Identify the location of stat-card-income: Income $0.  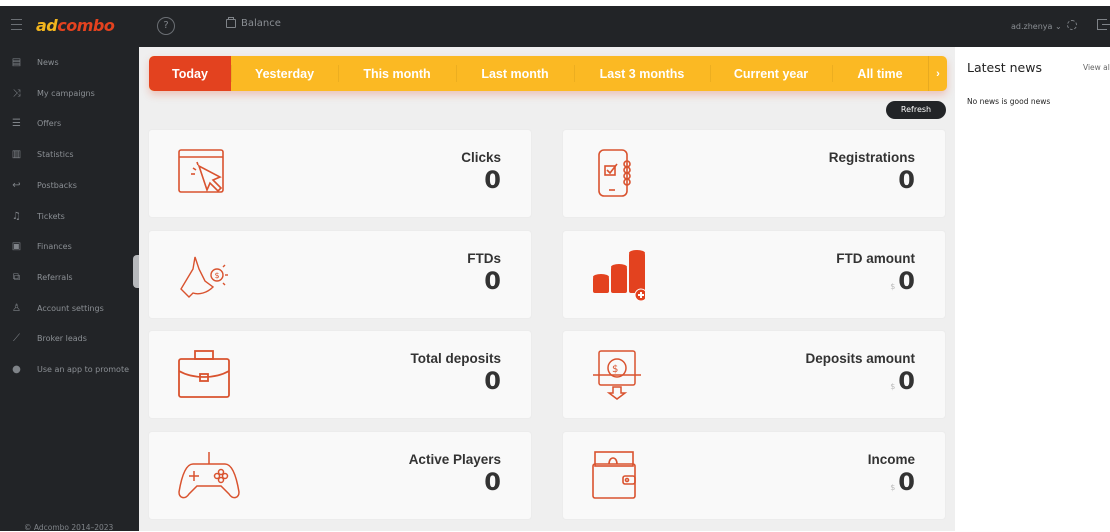
(754, 475).